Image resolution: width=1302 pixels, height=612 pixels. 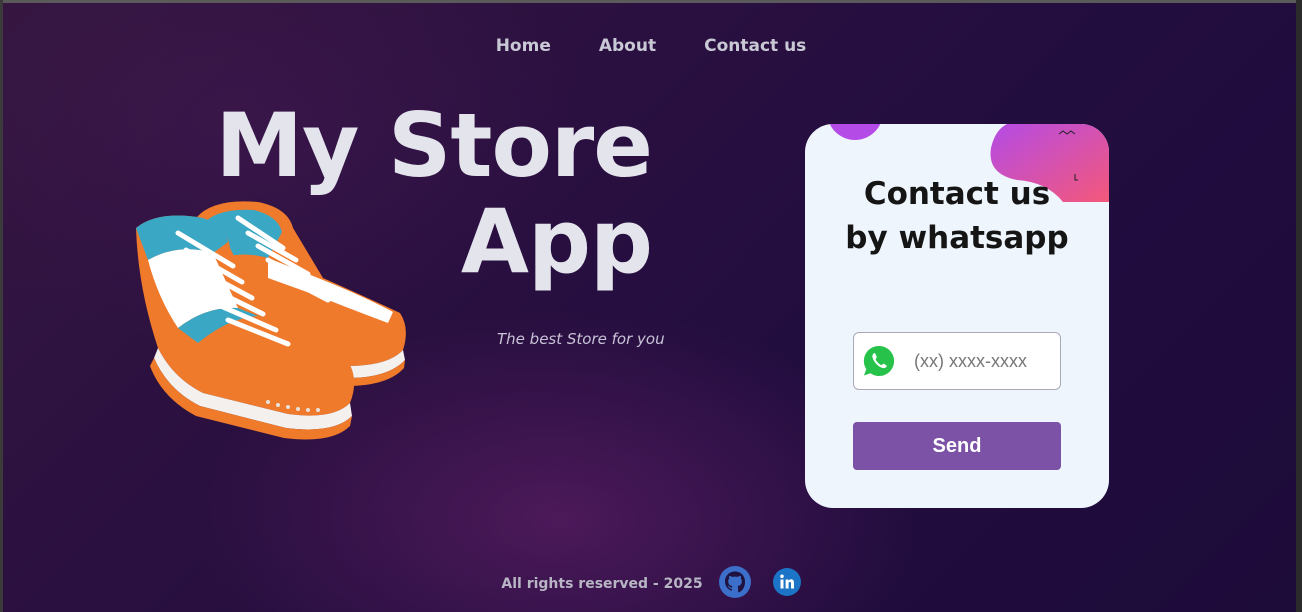 I want to click on phone-field, so click(x=957, y=361).